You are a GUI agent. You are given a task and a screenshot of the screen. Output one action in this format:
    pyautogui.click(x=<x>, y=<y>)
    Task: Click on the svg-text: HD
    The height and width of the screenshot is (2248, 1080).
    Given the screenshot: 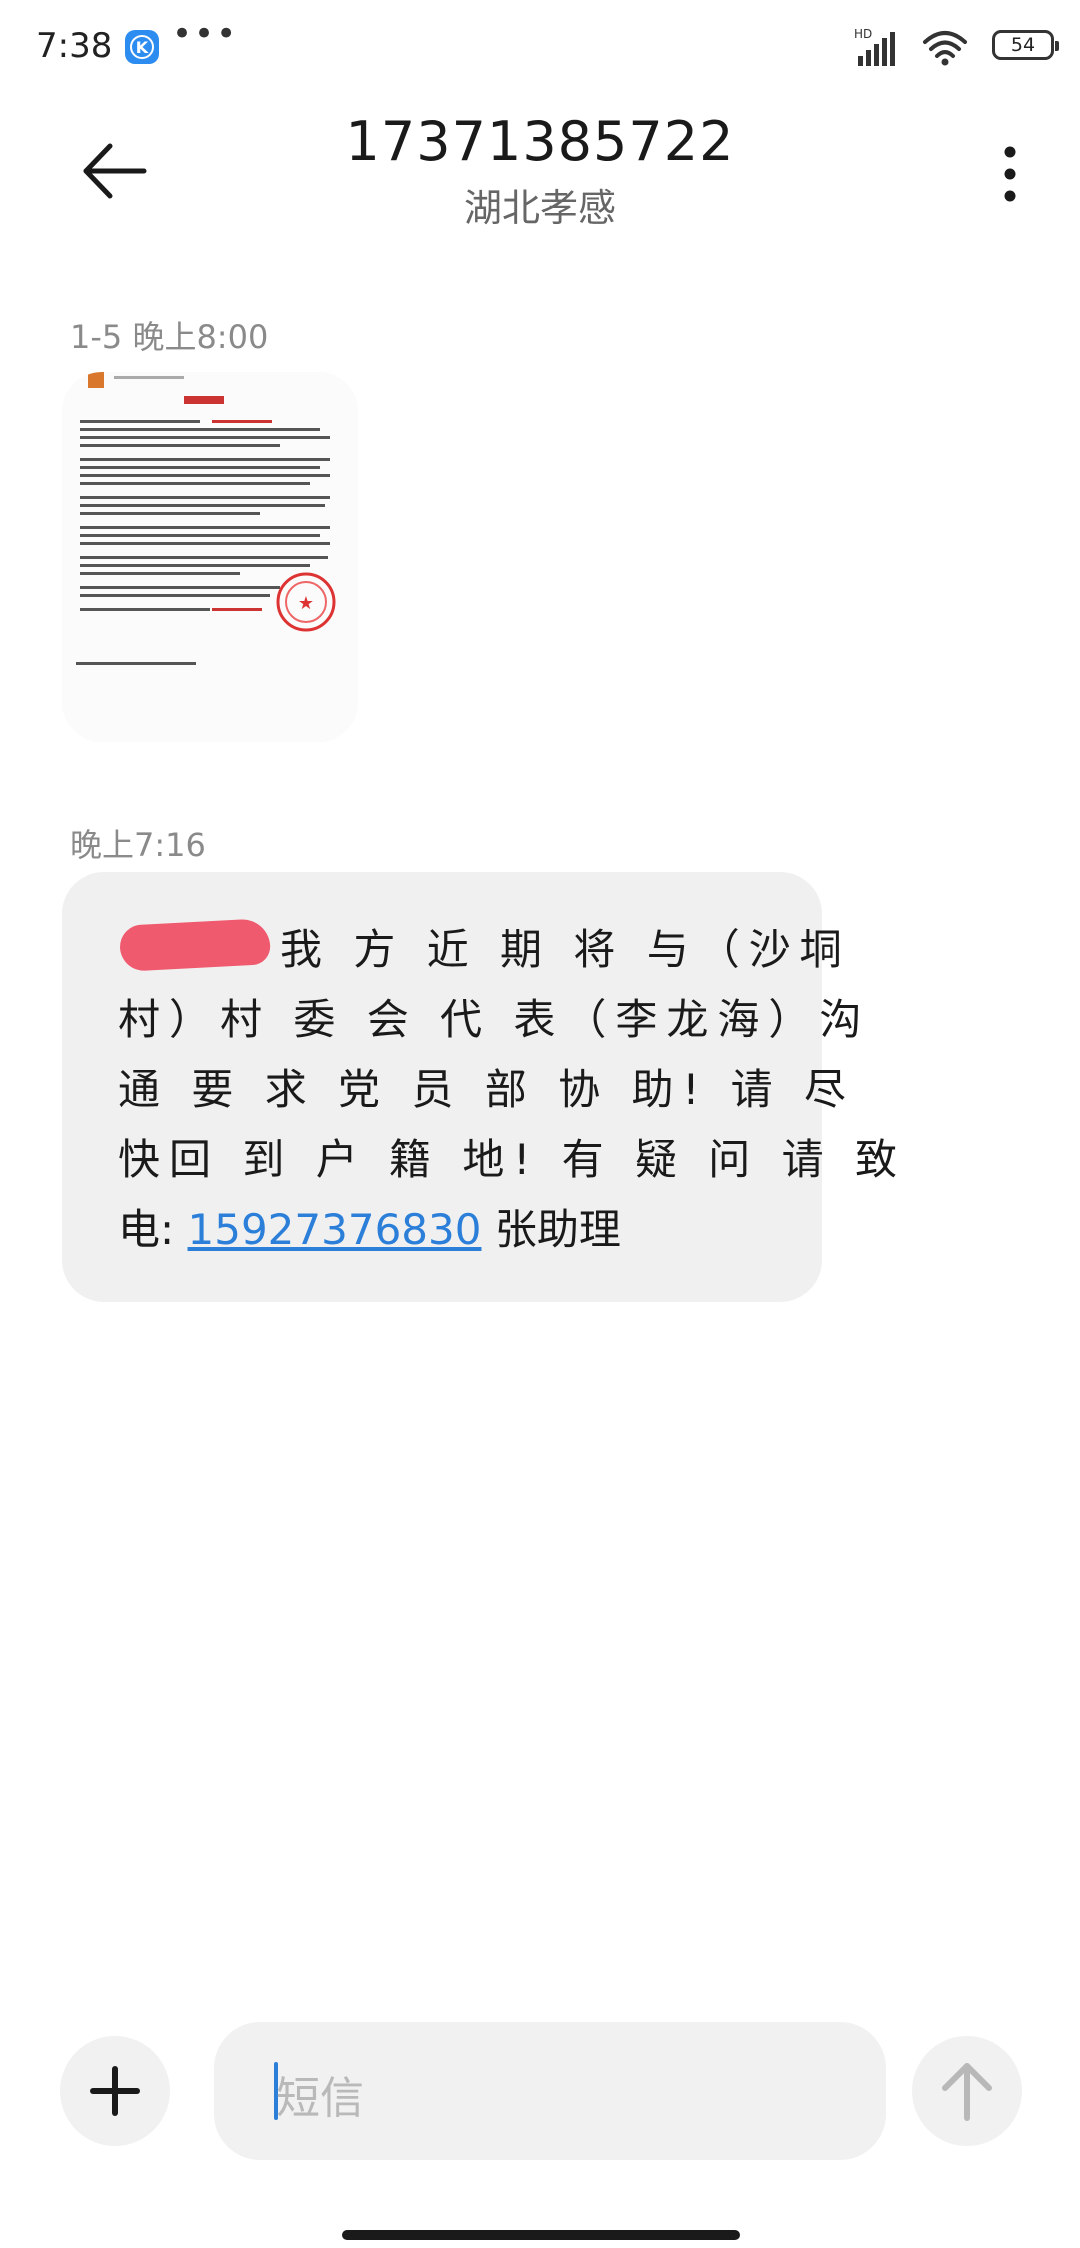 What is the action you would take?
    pyautogui.click(x=863, y=34)
    